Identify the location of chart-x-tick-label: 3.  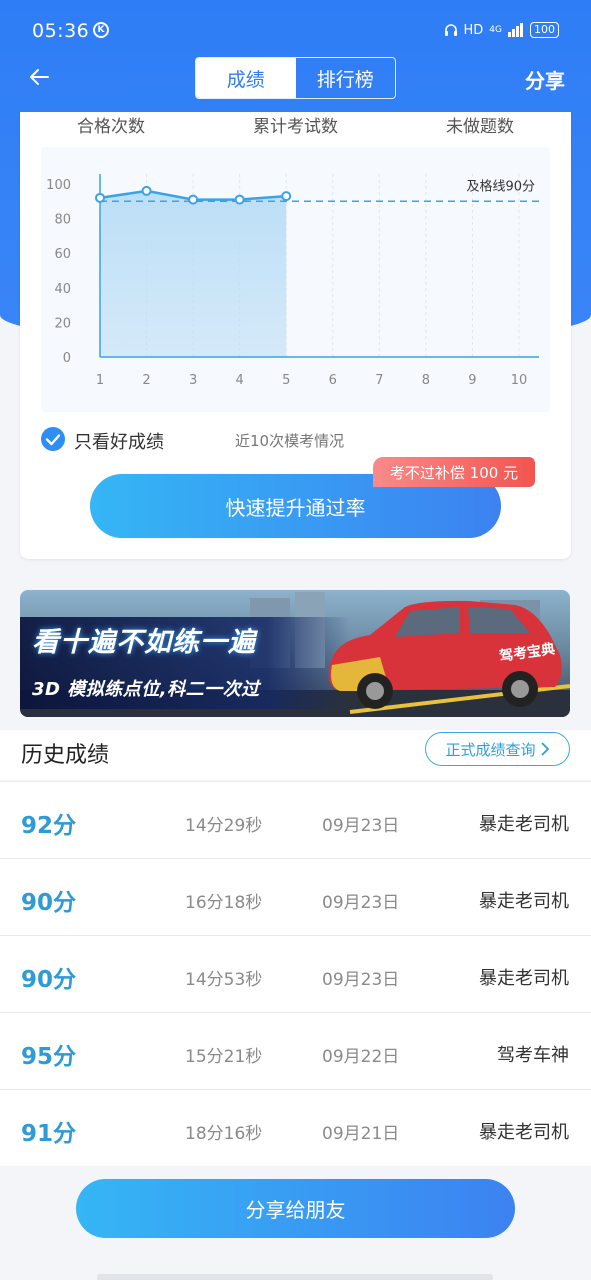
(193, 380).